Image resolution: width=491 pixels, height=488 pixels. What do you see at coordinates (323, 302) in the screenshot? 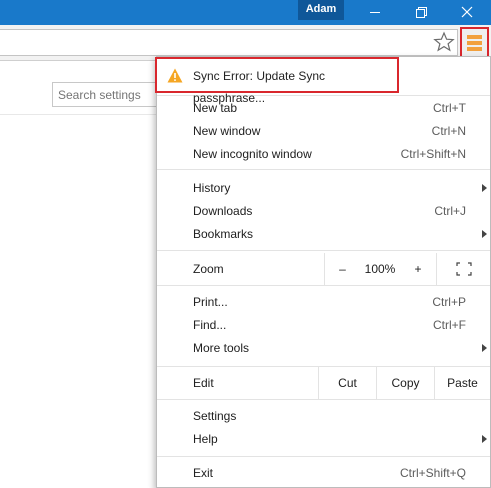
I see `menu-item-print: Print... Ctrl+P` at bounding box center [323, 302].